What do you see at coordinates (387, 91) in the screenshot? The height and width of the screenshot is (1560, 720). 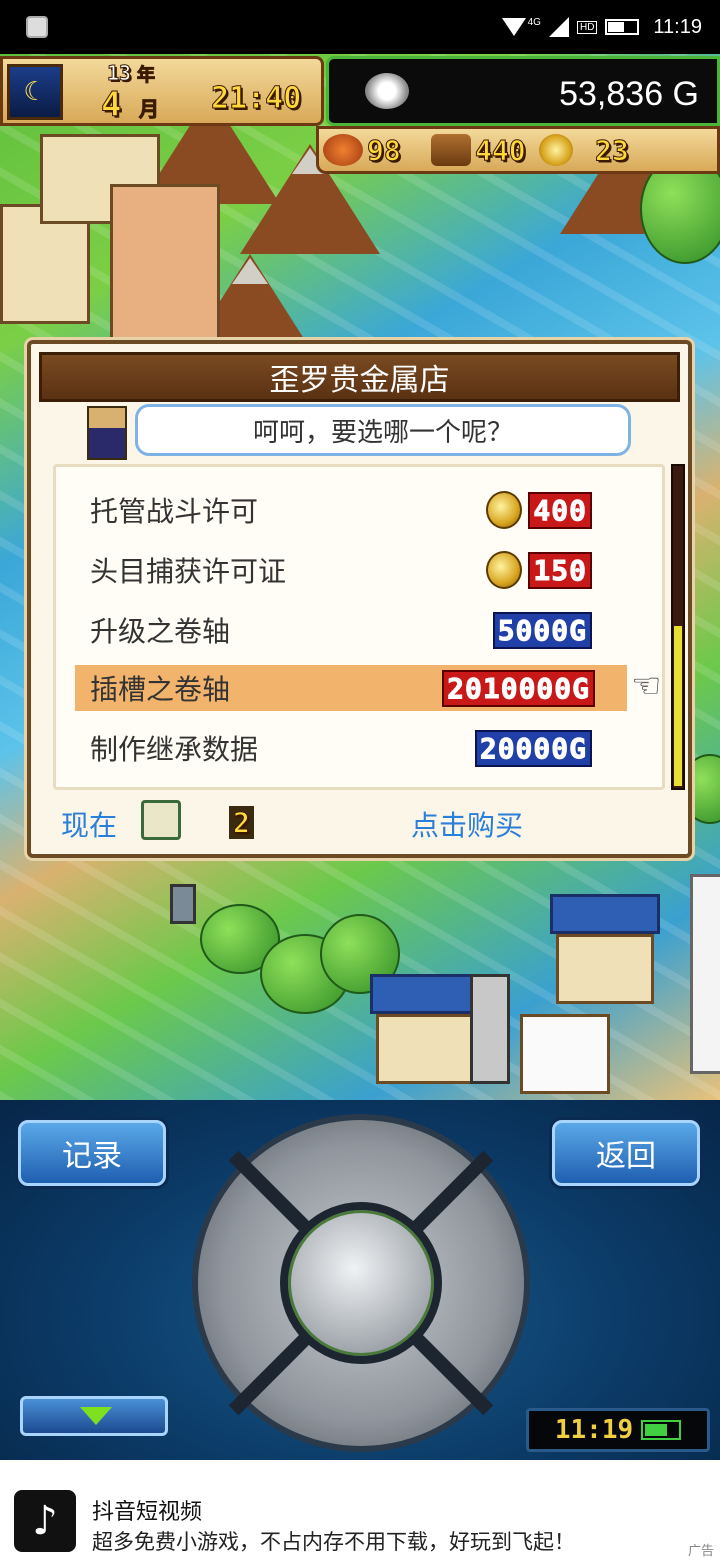 I see `gold-coin-icon` at bounding box center [387, 91].